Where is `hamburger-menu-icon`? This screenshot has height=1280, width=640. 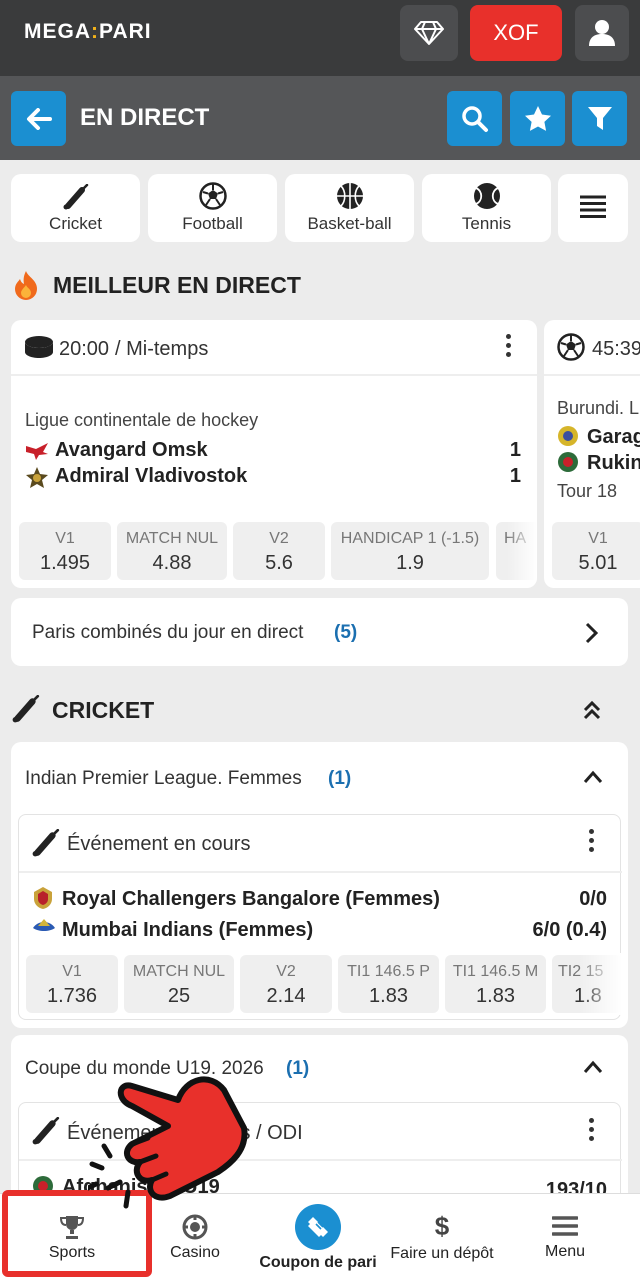
hamburger-menu-icon is located at coordinates (565, 1225).